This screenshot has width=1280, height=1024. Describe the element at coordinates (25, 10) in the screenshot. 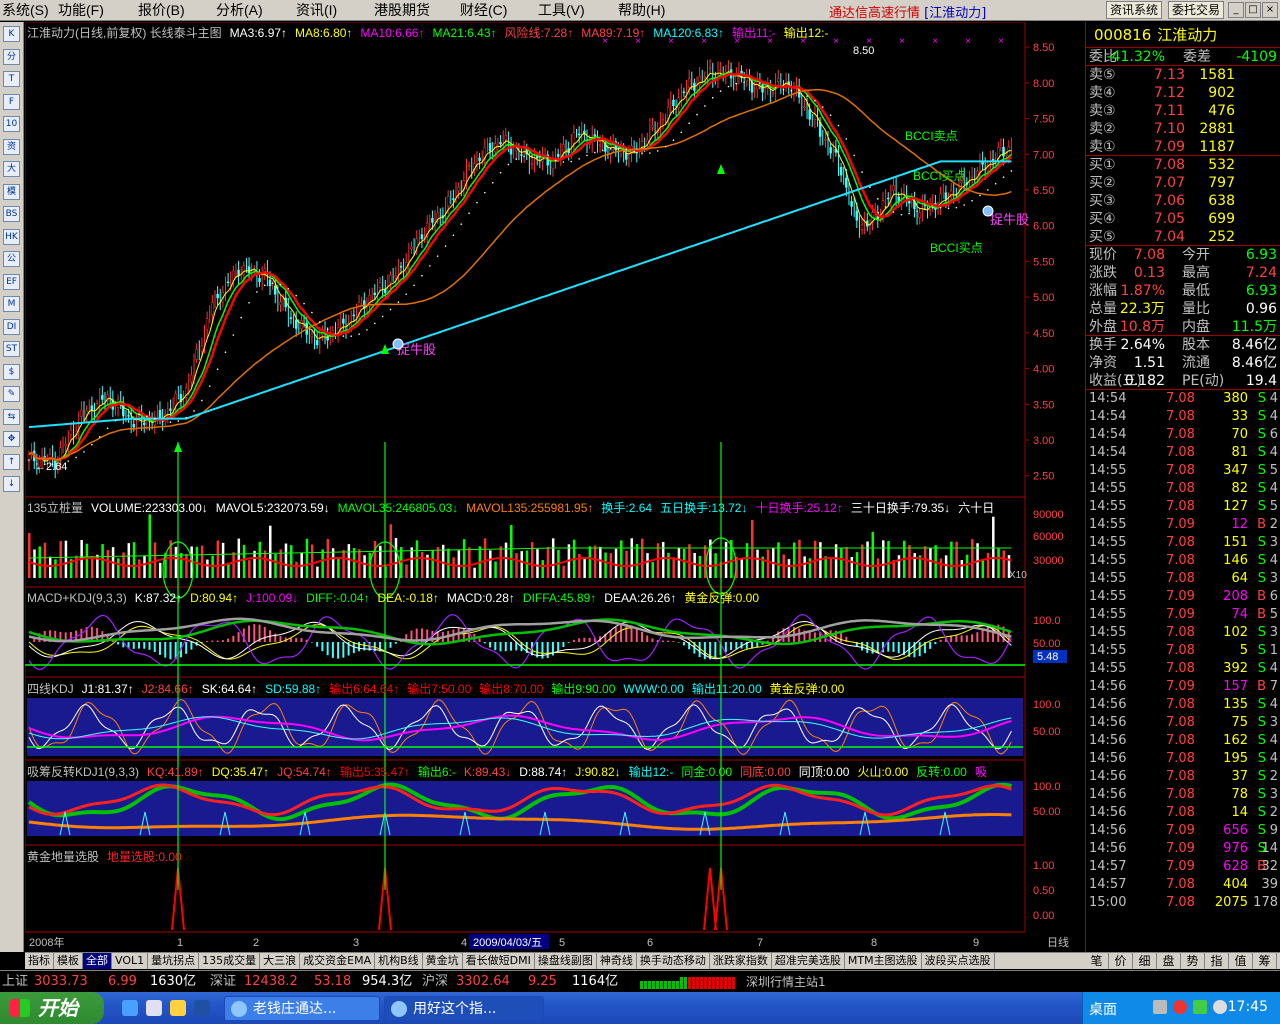

I see `menu-item-0: 系统(S)` at that location.